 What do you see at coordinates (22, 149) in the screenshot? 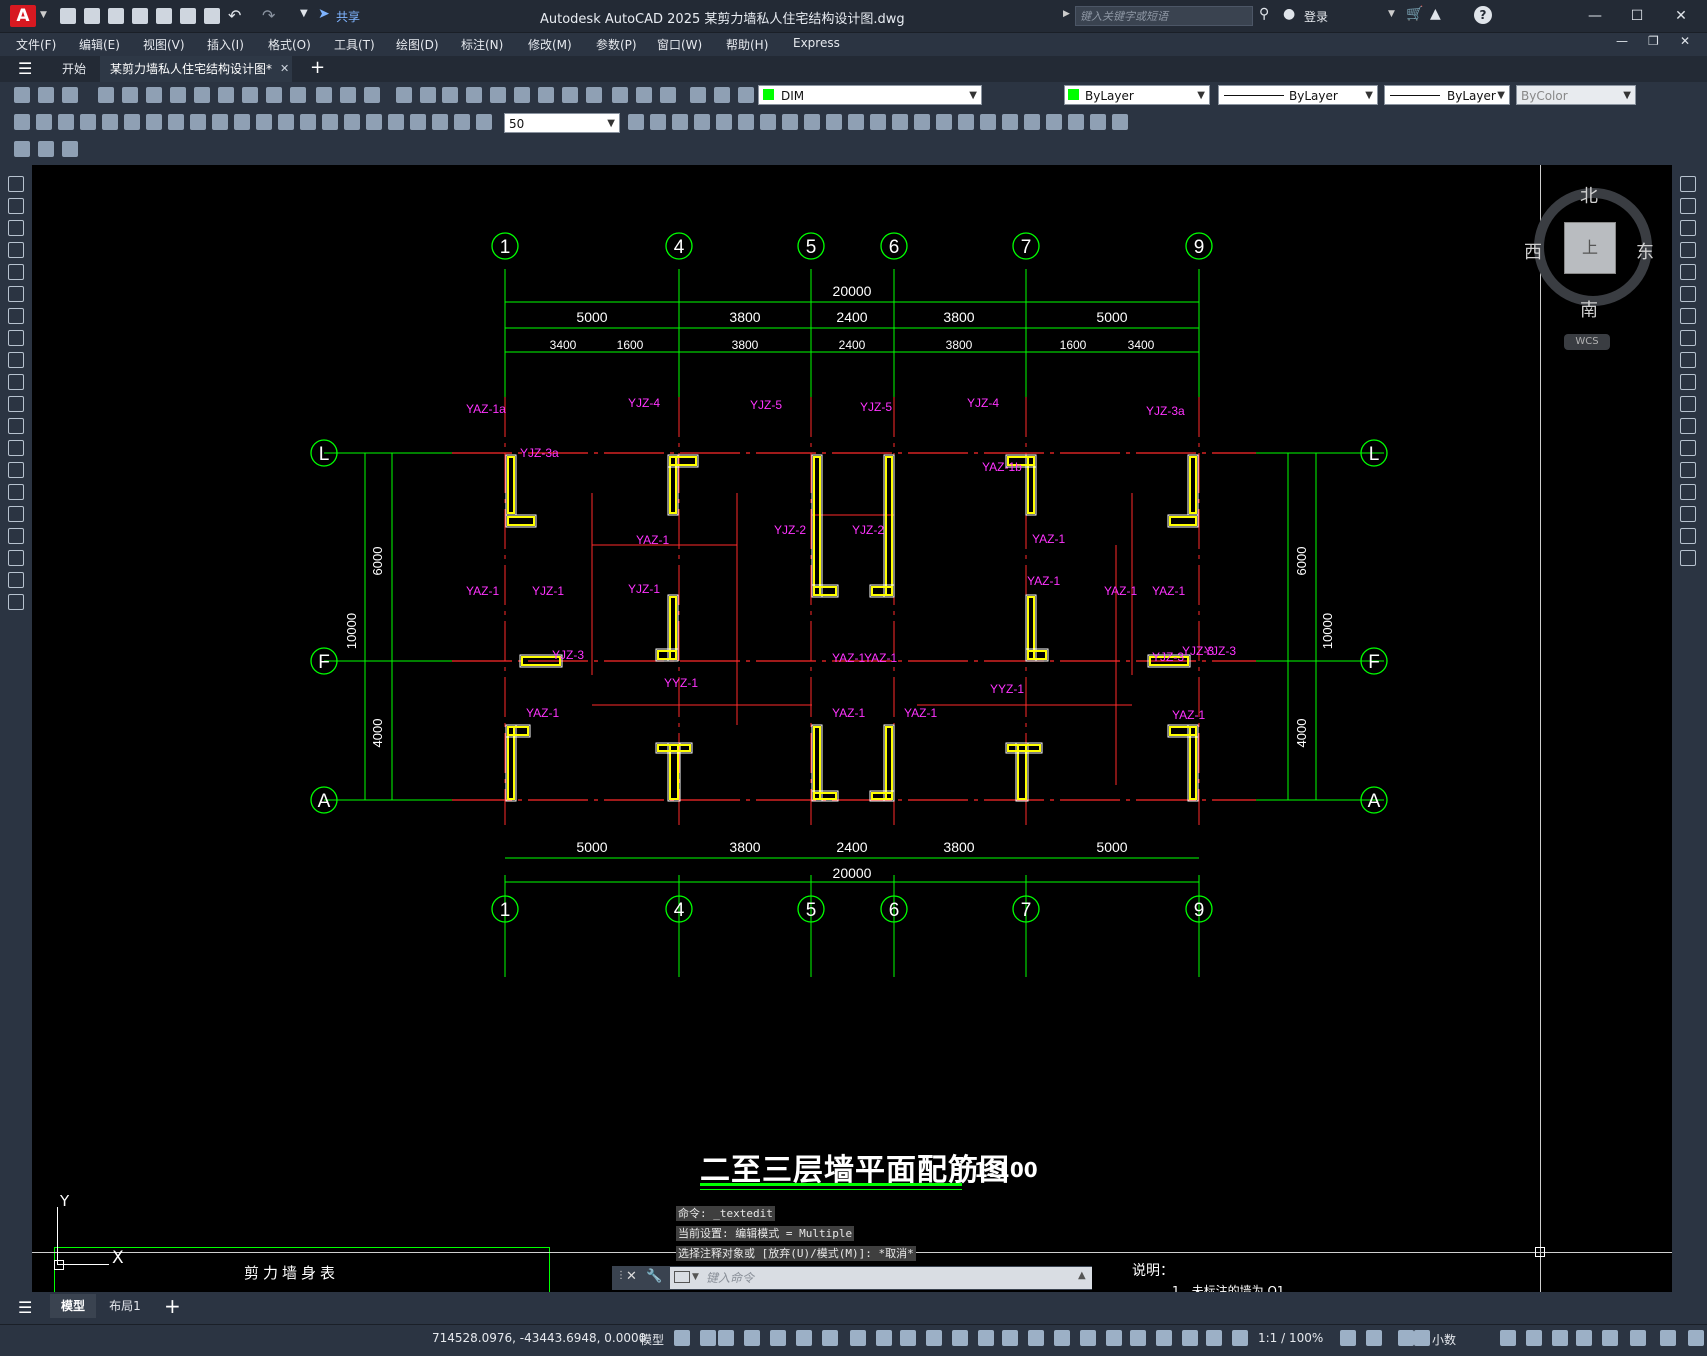
I see `block-editor-icon` at bounding box center [22, 149].